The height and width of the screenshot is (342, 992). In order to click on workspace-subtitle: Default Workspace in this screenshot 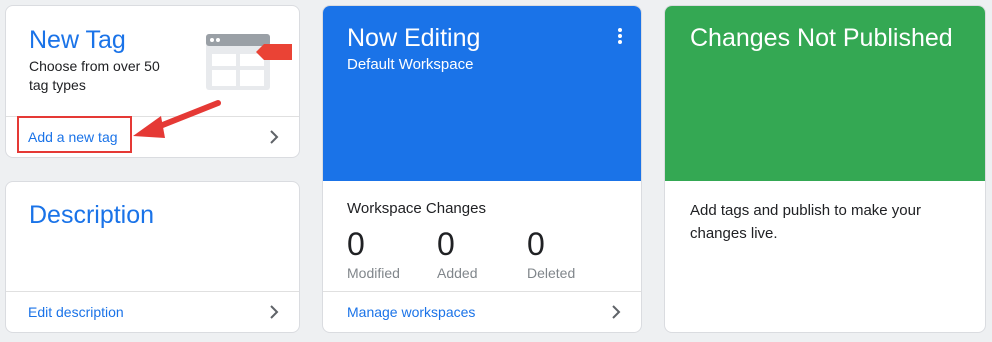, I will do `click(410, 64)`.